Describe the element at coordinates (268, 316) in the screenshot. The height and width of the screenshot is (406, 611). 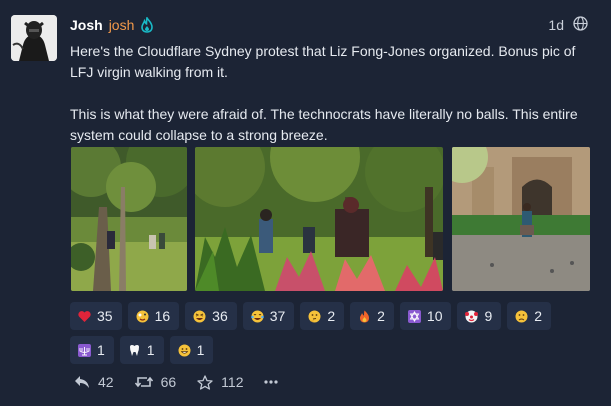
I see `reaction-tears-of-joy: 37` at that location.